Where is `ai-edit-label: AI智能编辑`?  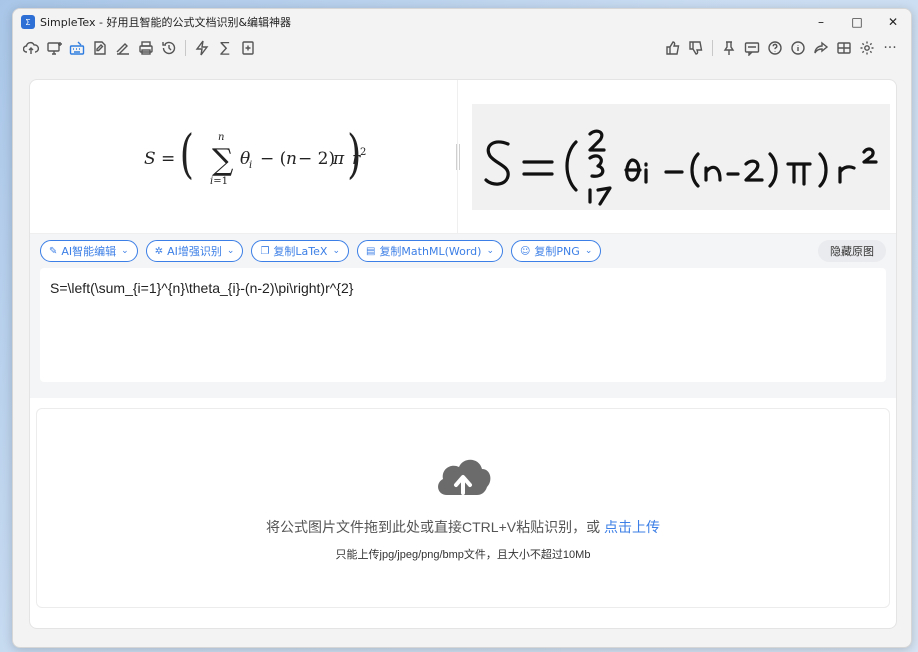
ai-edit-label: AI智能编辑 is located at coordinates (89, 251).